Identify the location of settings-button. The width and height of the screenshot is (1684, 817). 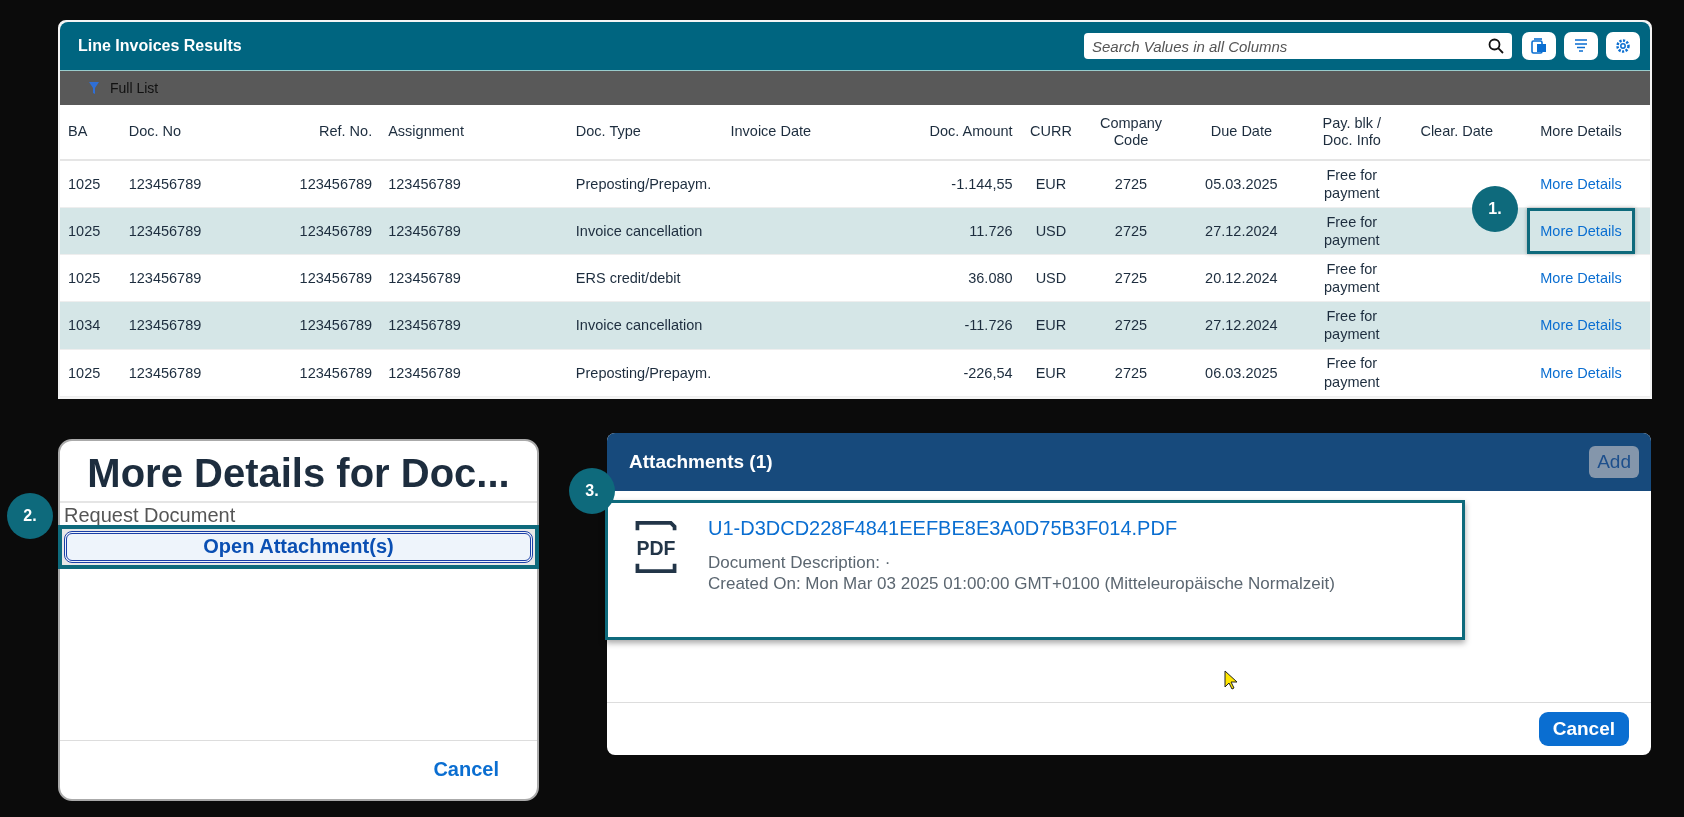
(1623, 46).